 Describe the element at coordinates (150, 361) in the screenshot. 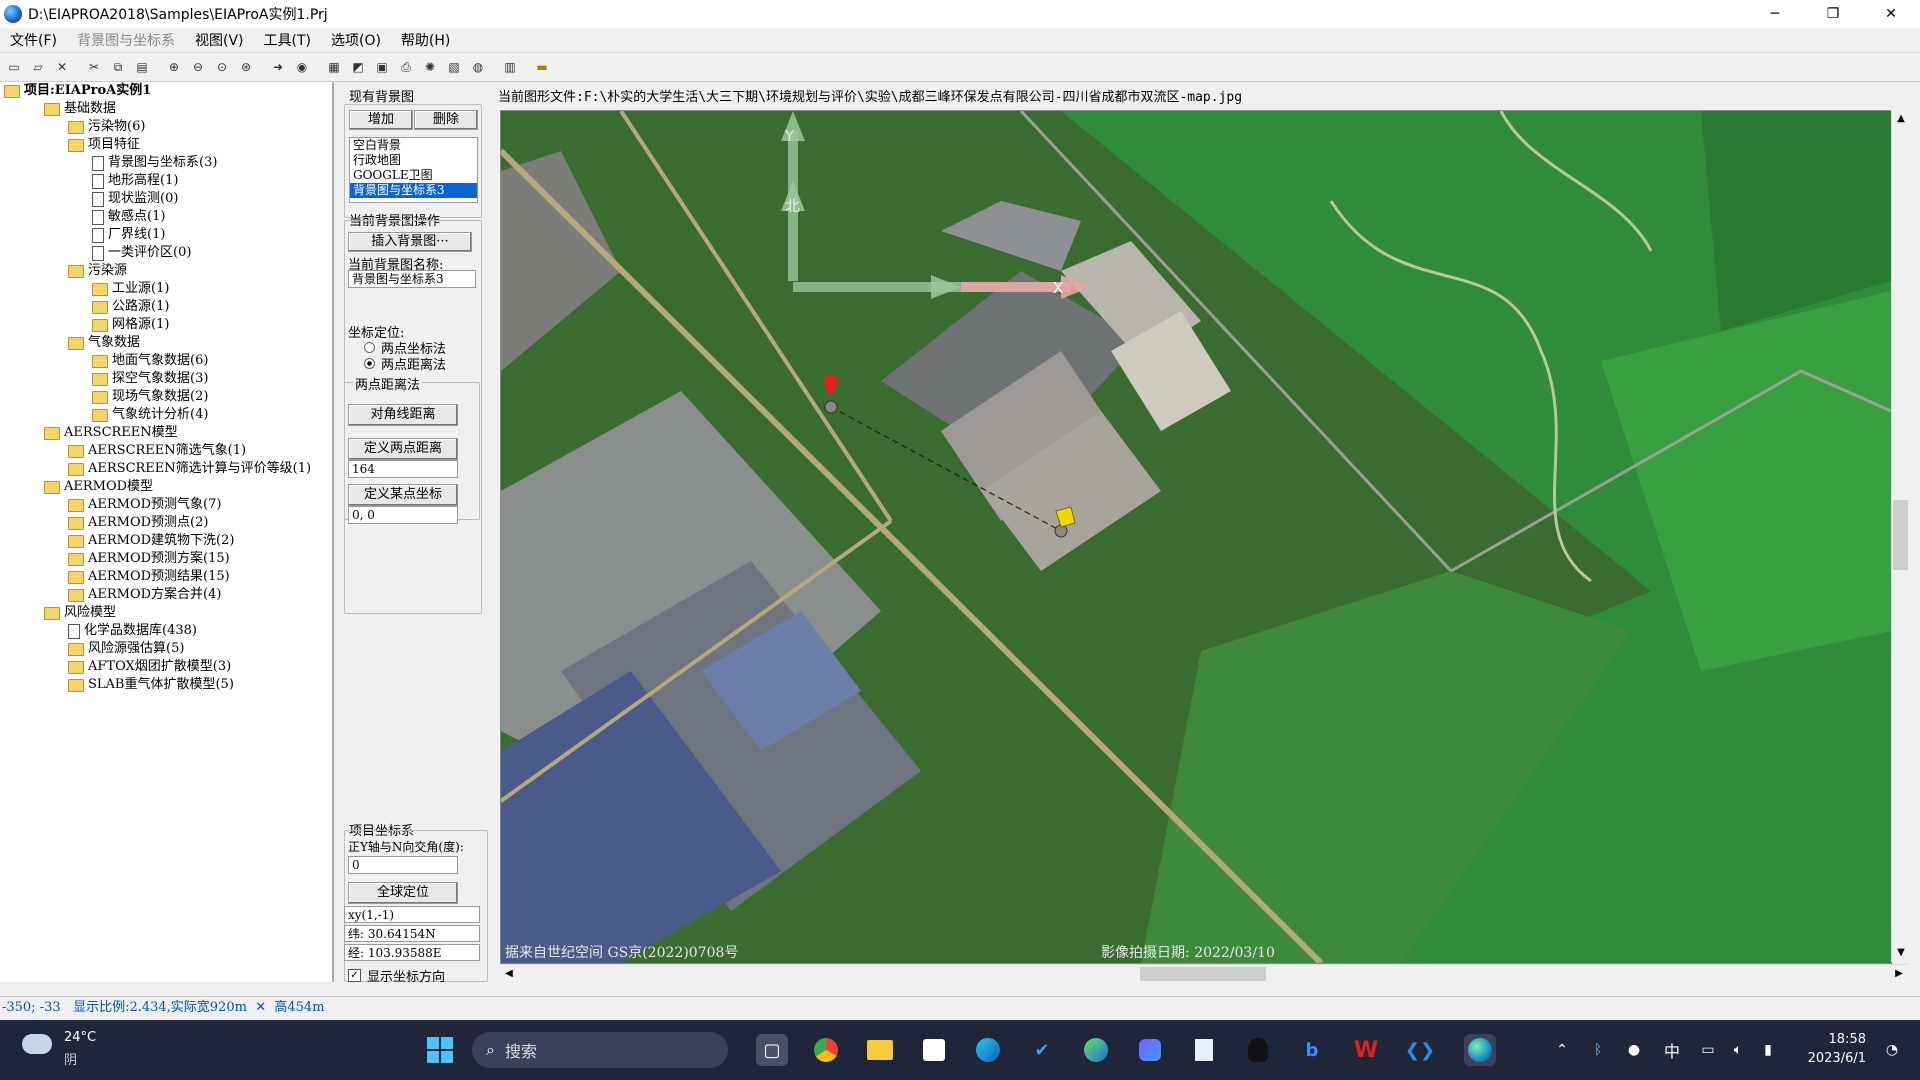

I see `tree-item: 地面气象数据(6)` at that location.